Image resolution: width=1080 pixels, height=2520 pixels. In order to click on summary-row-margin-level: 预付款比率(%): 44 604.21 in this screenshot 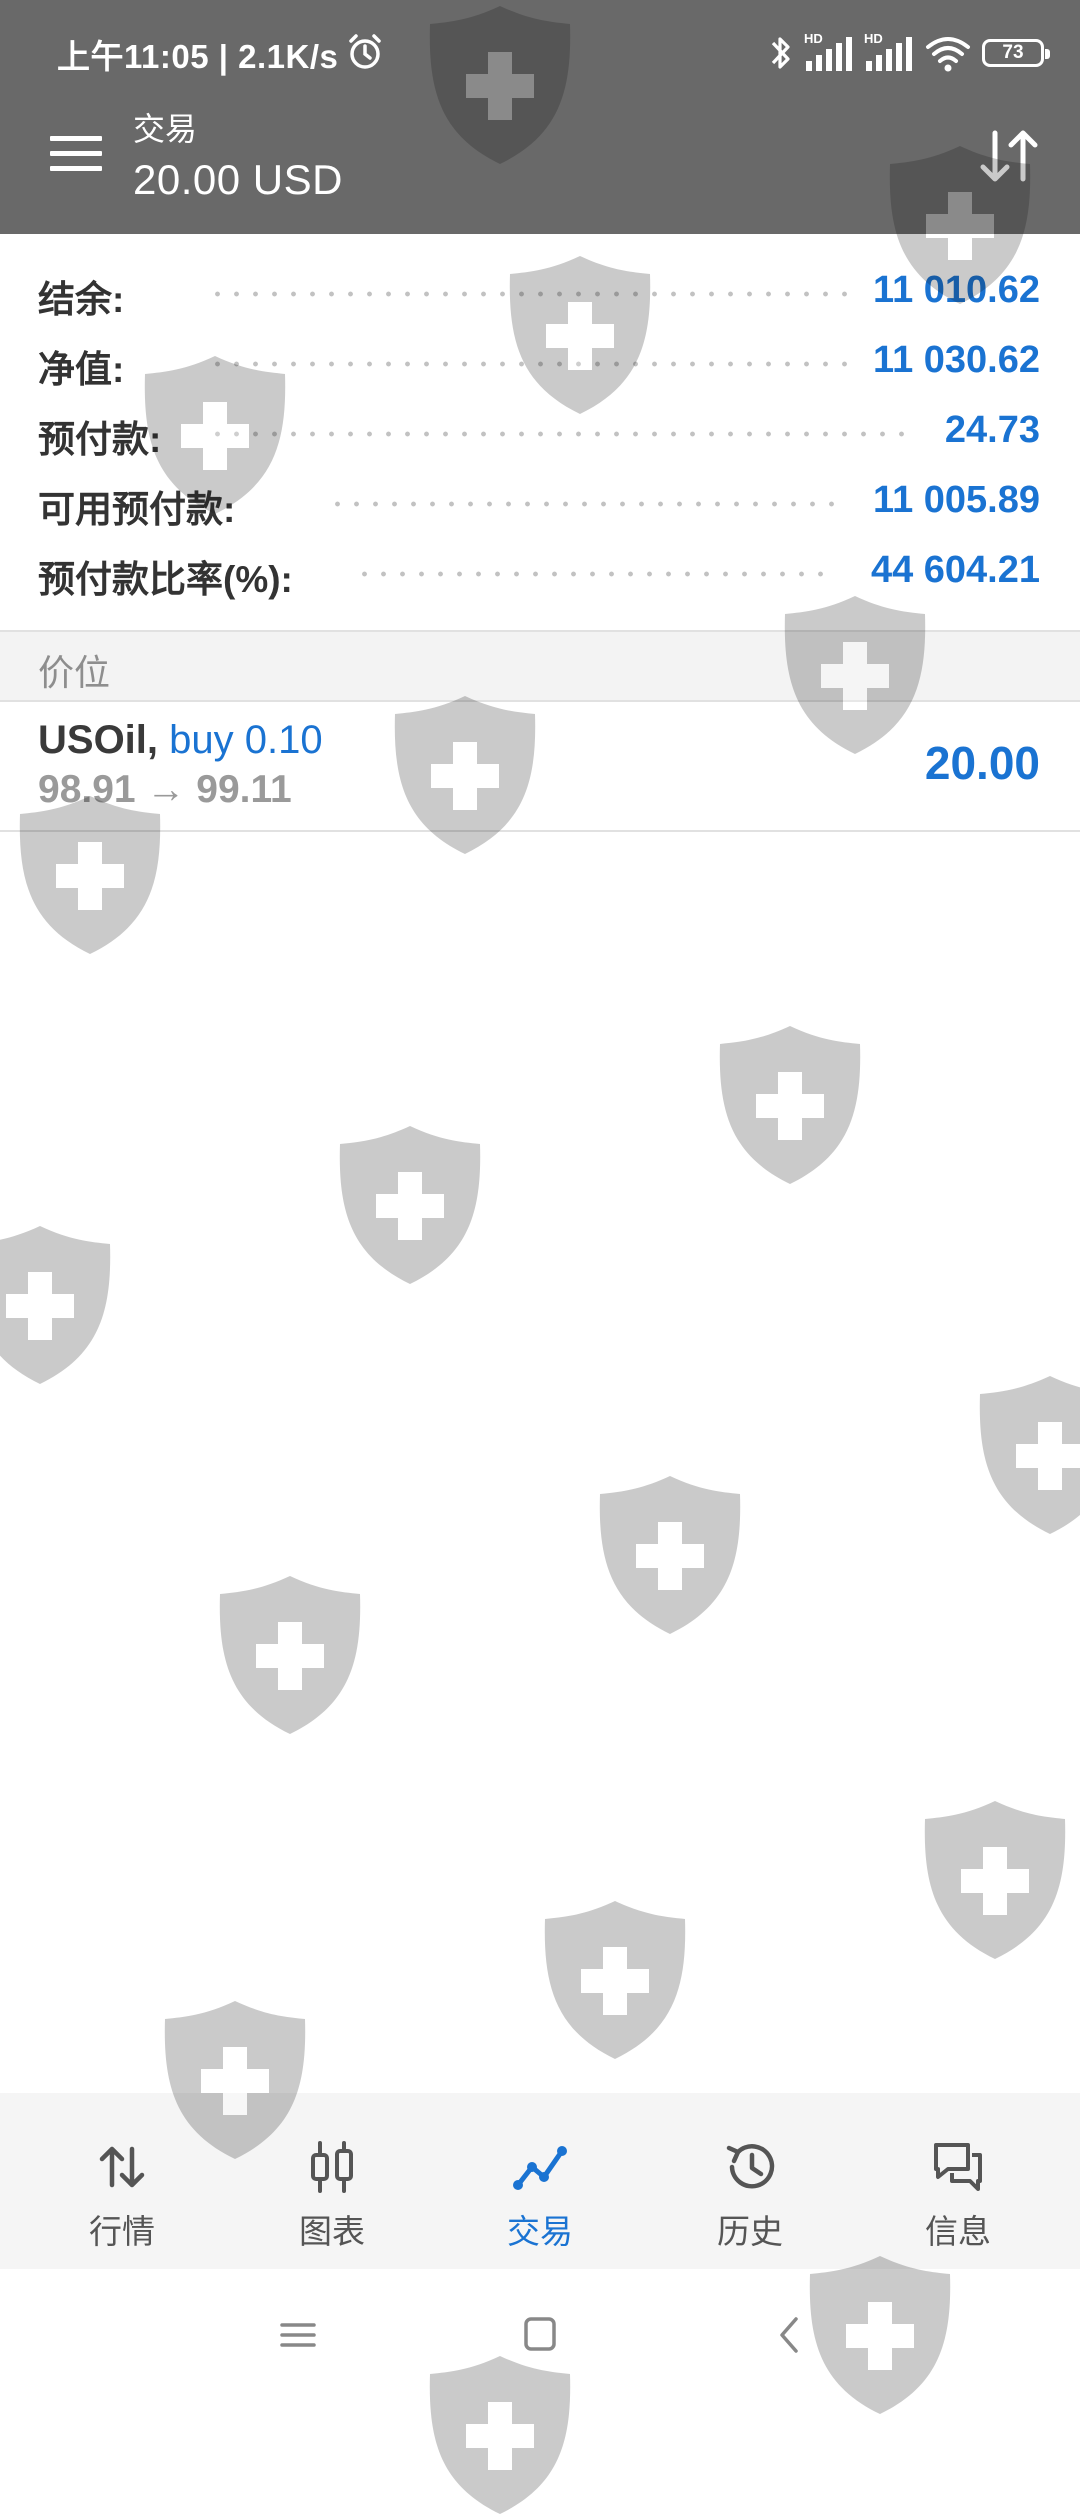, I will do `click(540, 571)`.